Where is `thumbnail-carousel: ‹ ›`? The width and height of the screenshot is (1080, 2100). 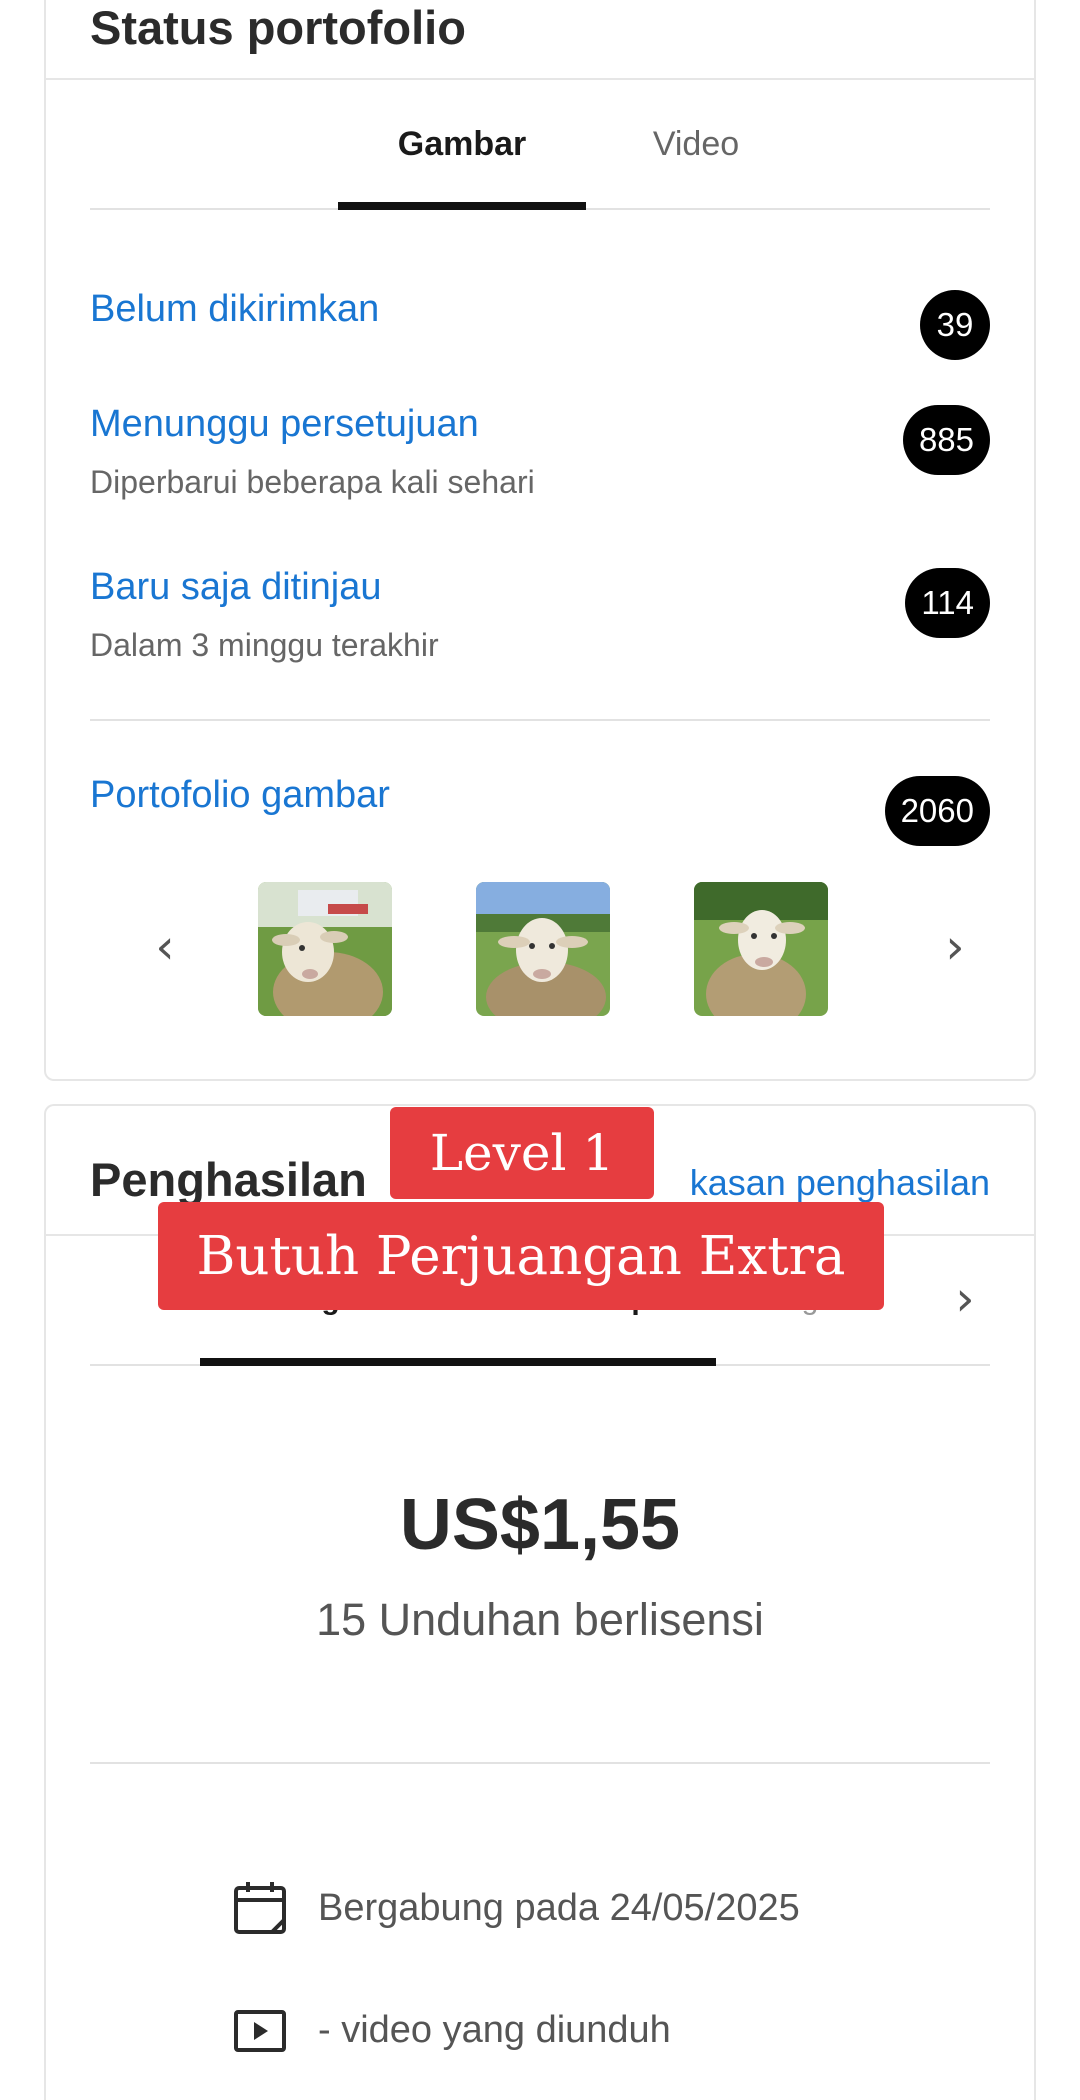 thumbnail-carousel: ‹ › is located at coordinates (540, 949).